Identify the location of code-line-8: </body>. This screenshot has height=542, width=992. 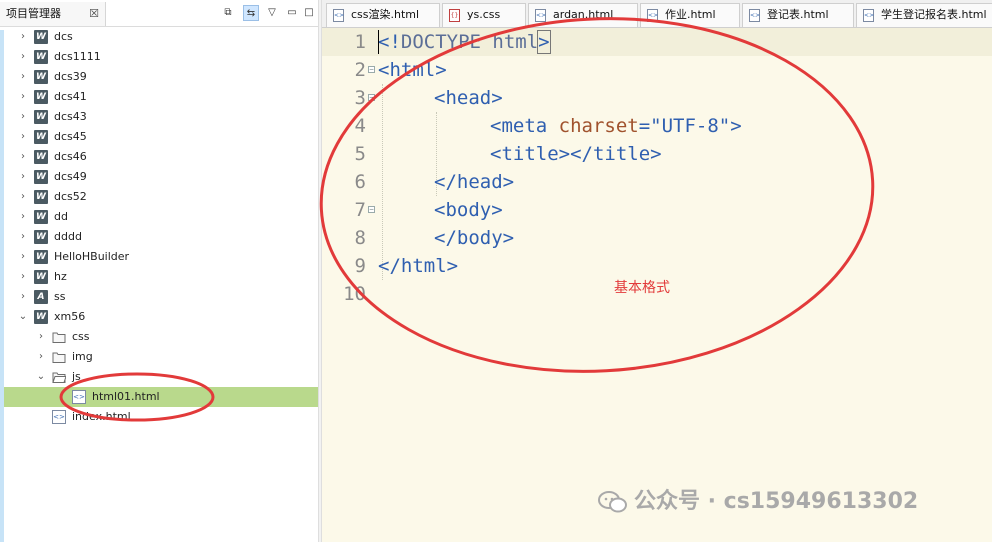
(474, 238).